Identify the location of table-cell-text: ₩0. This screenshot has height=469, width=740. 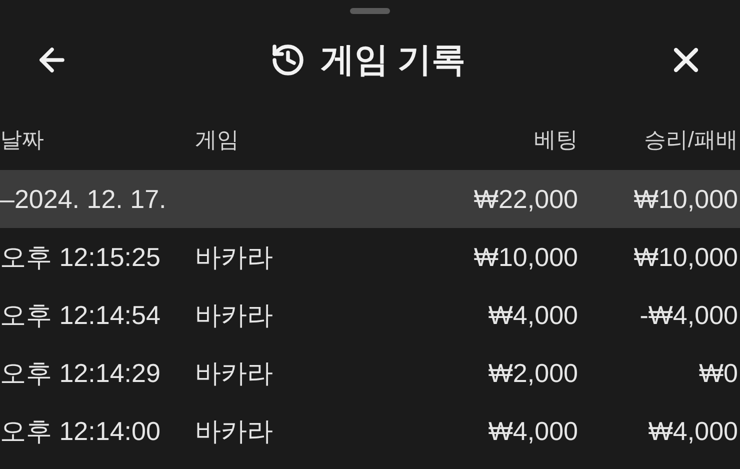
(718, 373).